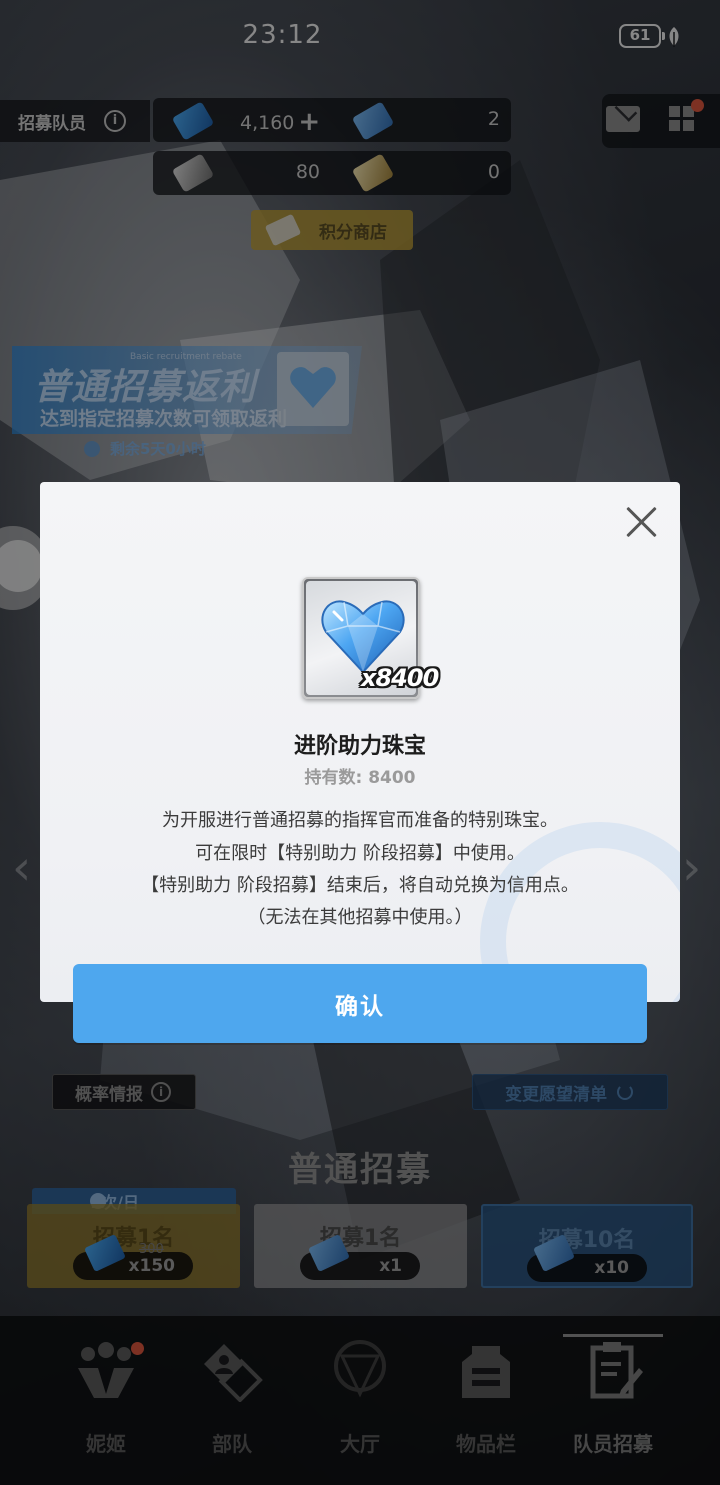 This screenshot has width=720, height=1485. Describe the element at coordinates (360, 917) in the screenshot. I see `item-description-line-4: （无法在其他招募中使用。）` at that location.